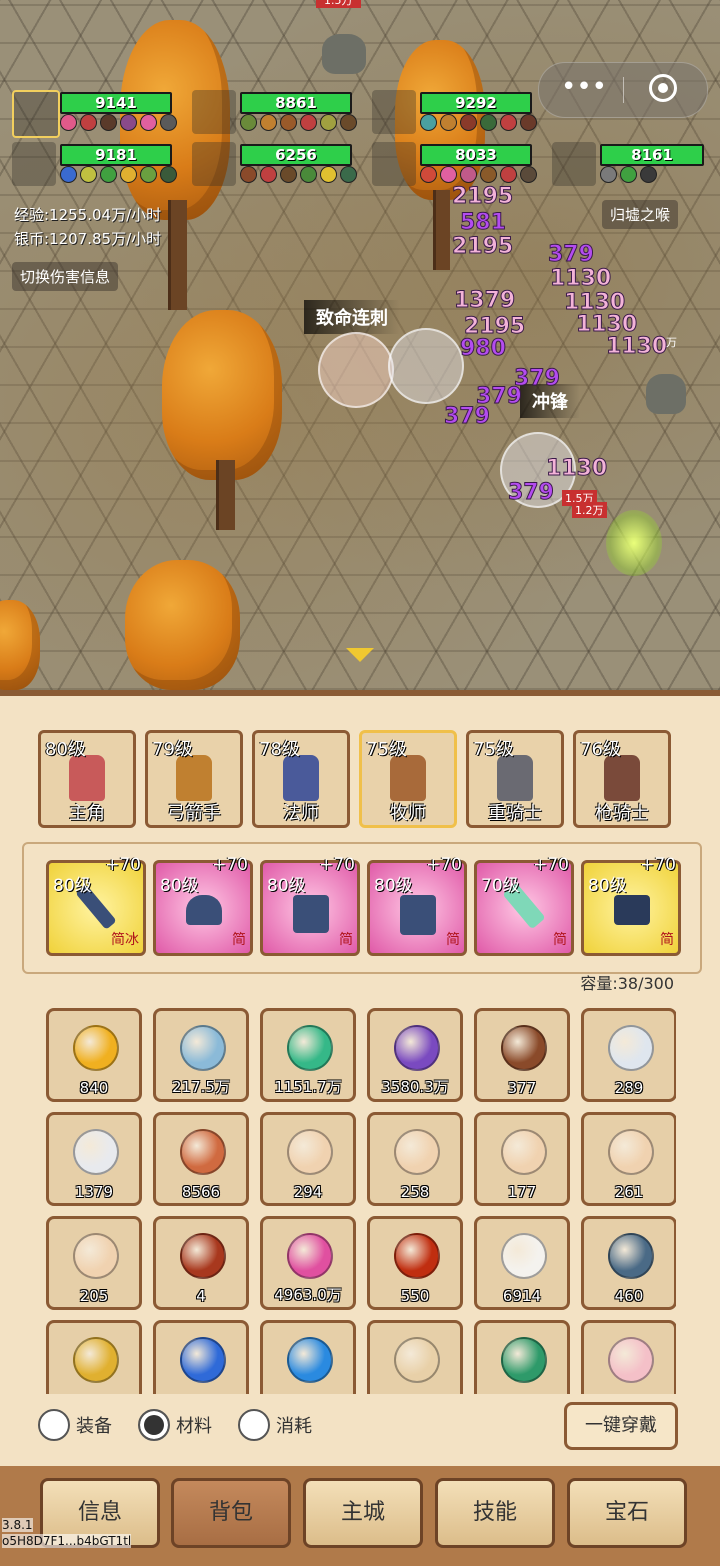 The height and width of the screenshot is (1566, 720). I want to click on inventory-item-slot: 289, so click(628, 1055).